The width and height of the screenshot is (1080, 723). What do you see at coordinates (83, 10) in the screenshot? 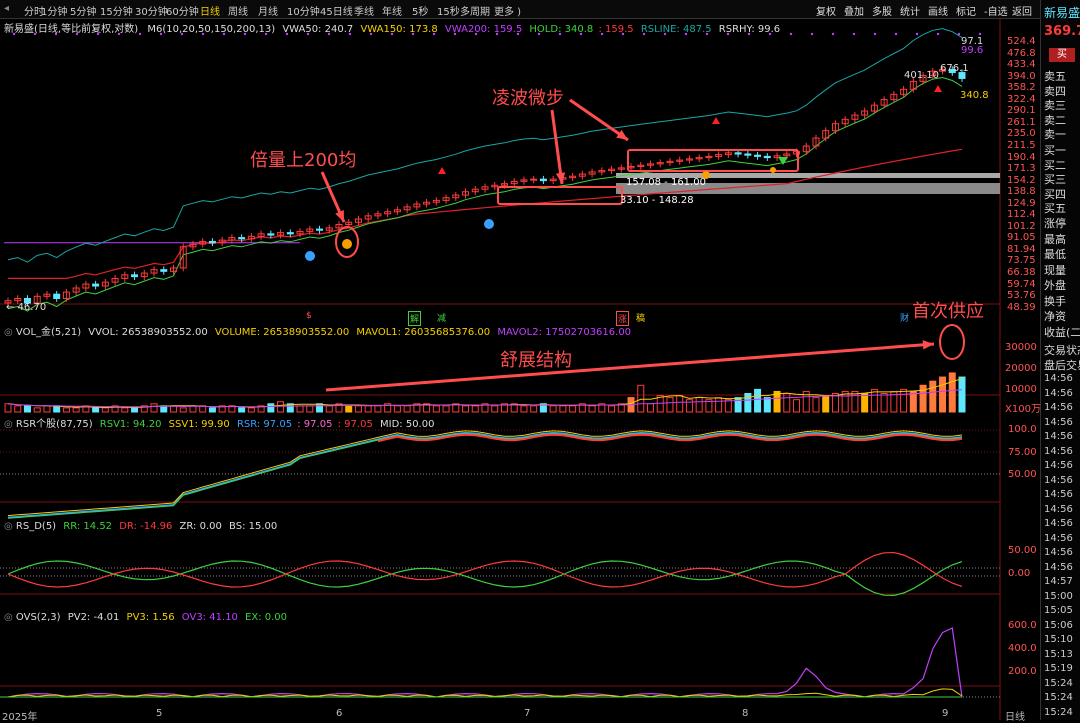
I see `timeframe-tab-2: 5分钟` at bounding box center [83, 10].